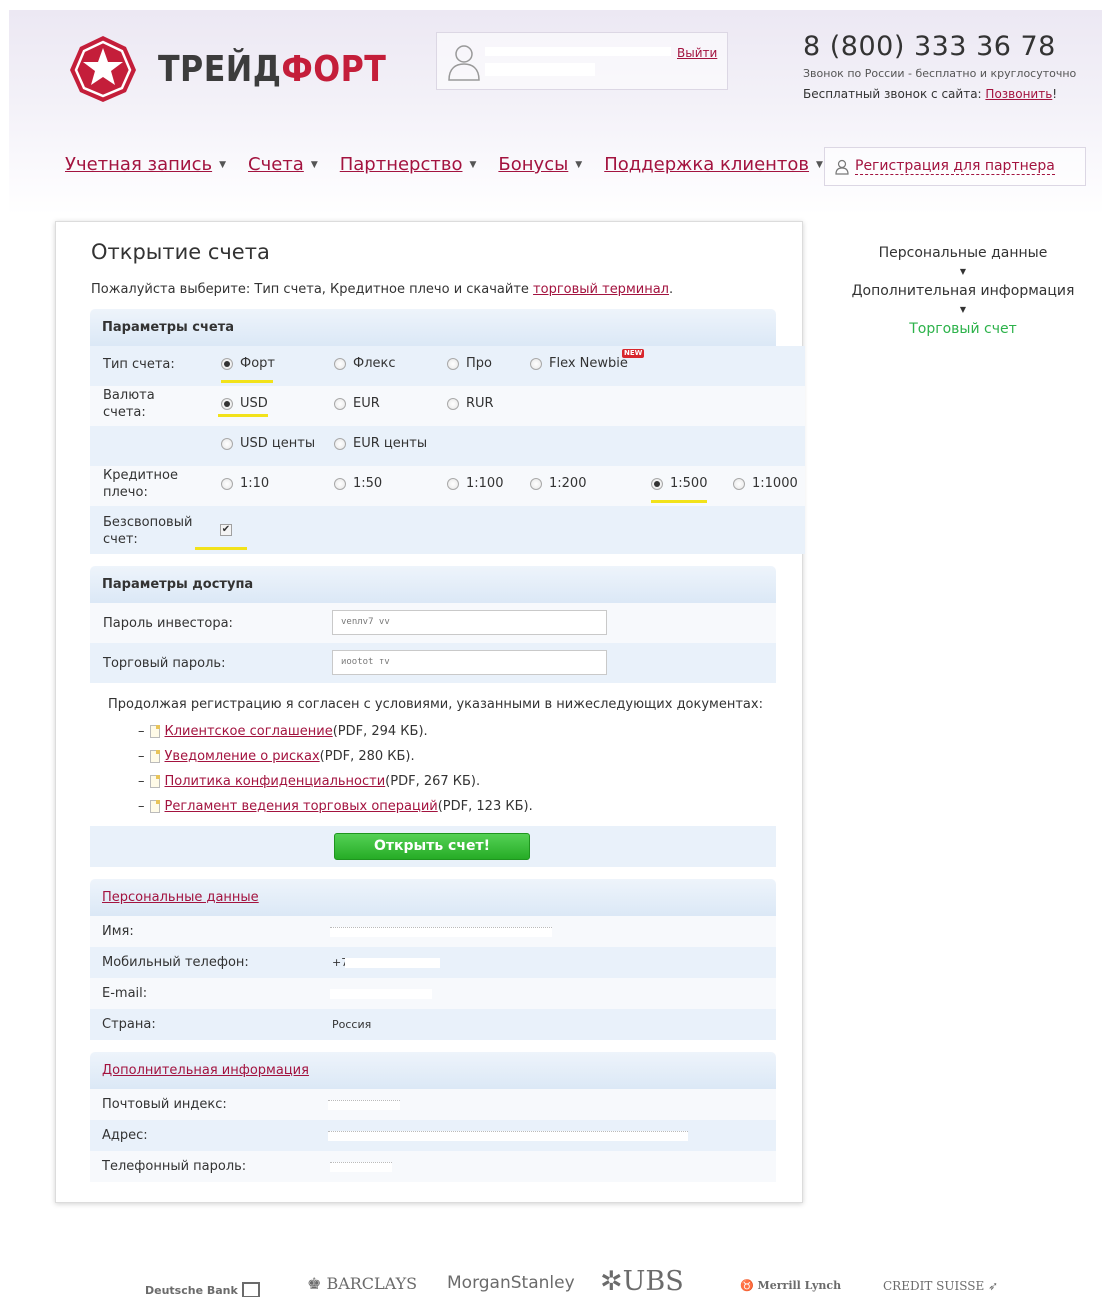 The width and height of the screenshot is (1104, 1297). What do you see at coordinates (433, 1166) in the screenshot?
I see `additional-phone-password-row: Телефонный пароль:` at bounding box center [433, 1166].